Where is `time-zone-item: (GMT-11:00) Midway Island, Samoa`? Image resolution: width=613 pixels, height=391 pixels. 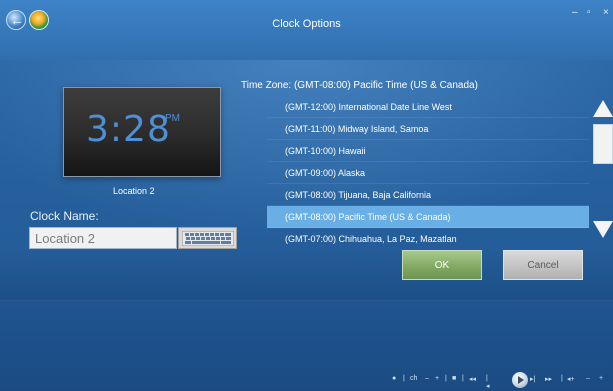
time-zone-item: (GMT-11:00) Midway Island, Samoa is located at coordinates (428, 129).